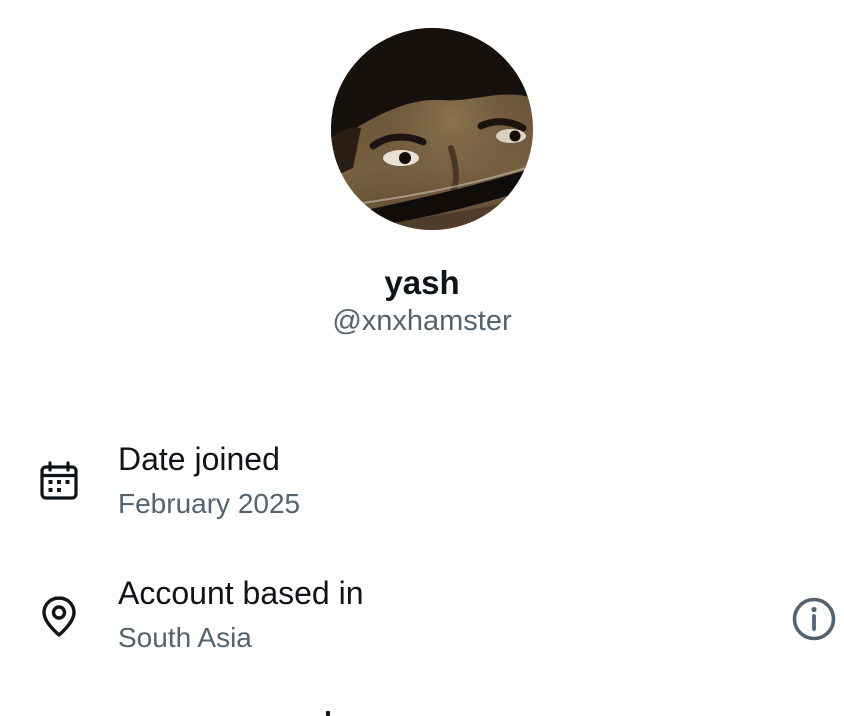 This screenshot has width=844, height=716. I want to click on location-pin-icon, so click(59, 616).